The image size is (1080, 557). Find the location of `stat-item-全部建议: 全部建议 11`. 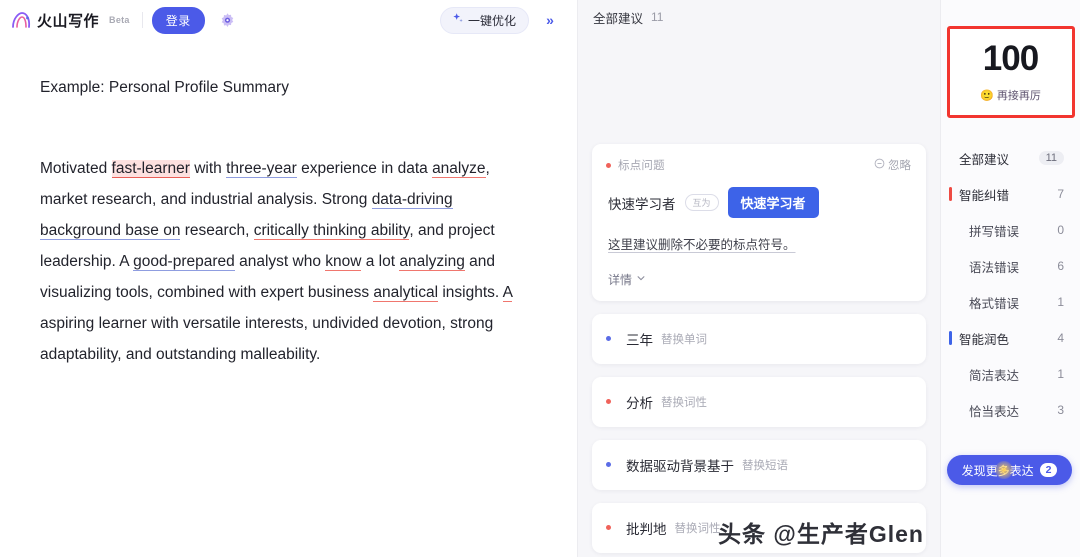

stat-item-全部建议: 全部建议 11 is located at coordinates (1010, 158).